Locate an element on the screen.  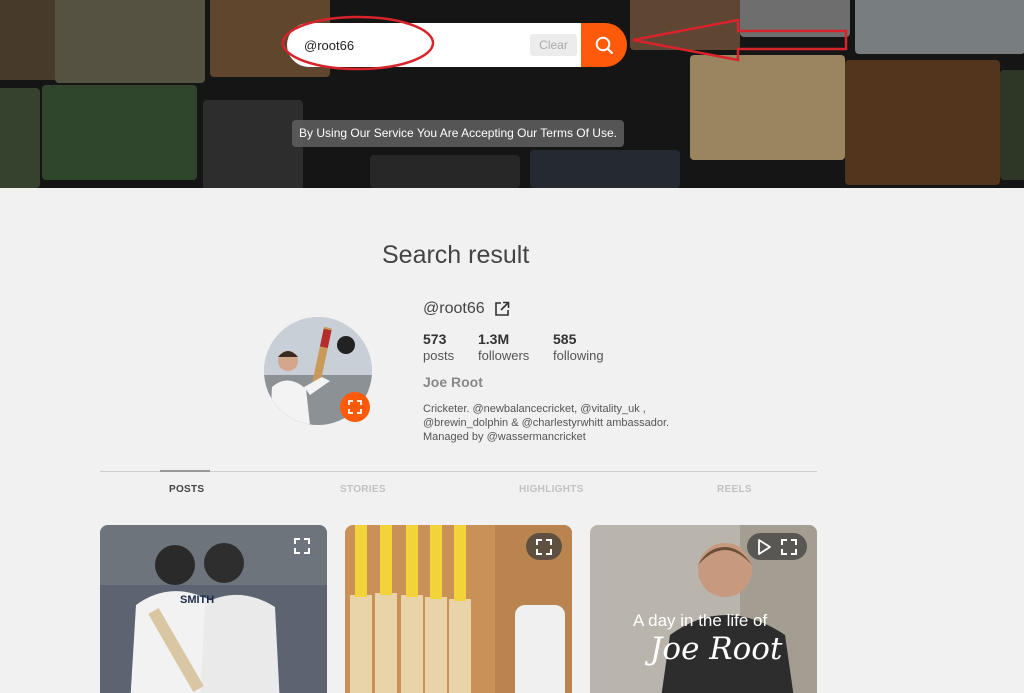
stat-posts: 573 posts is located at coordinates (438, 347).